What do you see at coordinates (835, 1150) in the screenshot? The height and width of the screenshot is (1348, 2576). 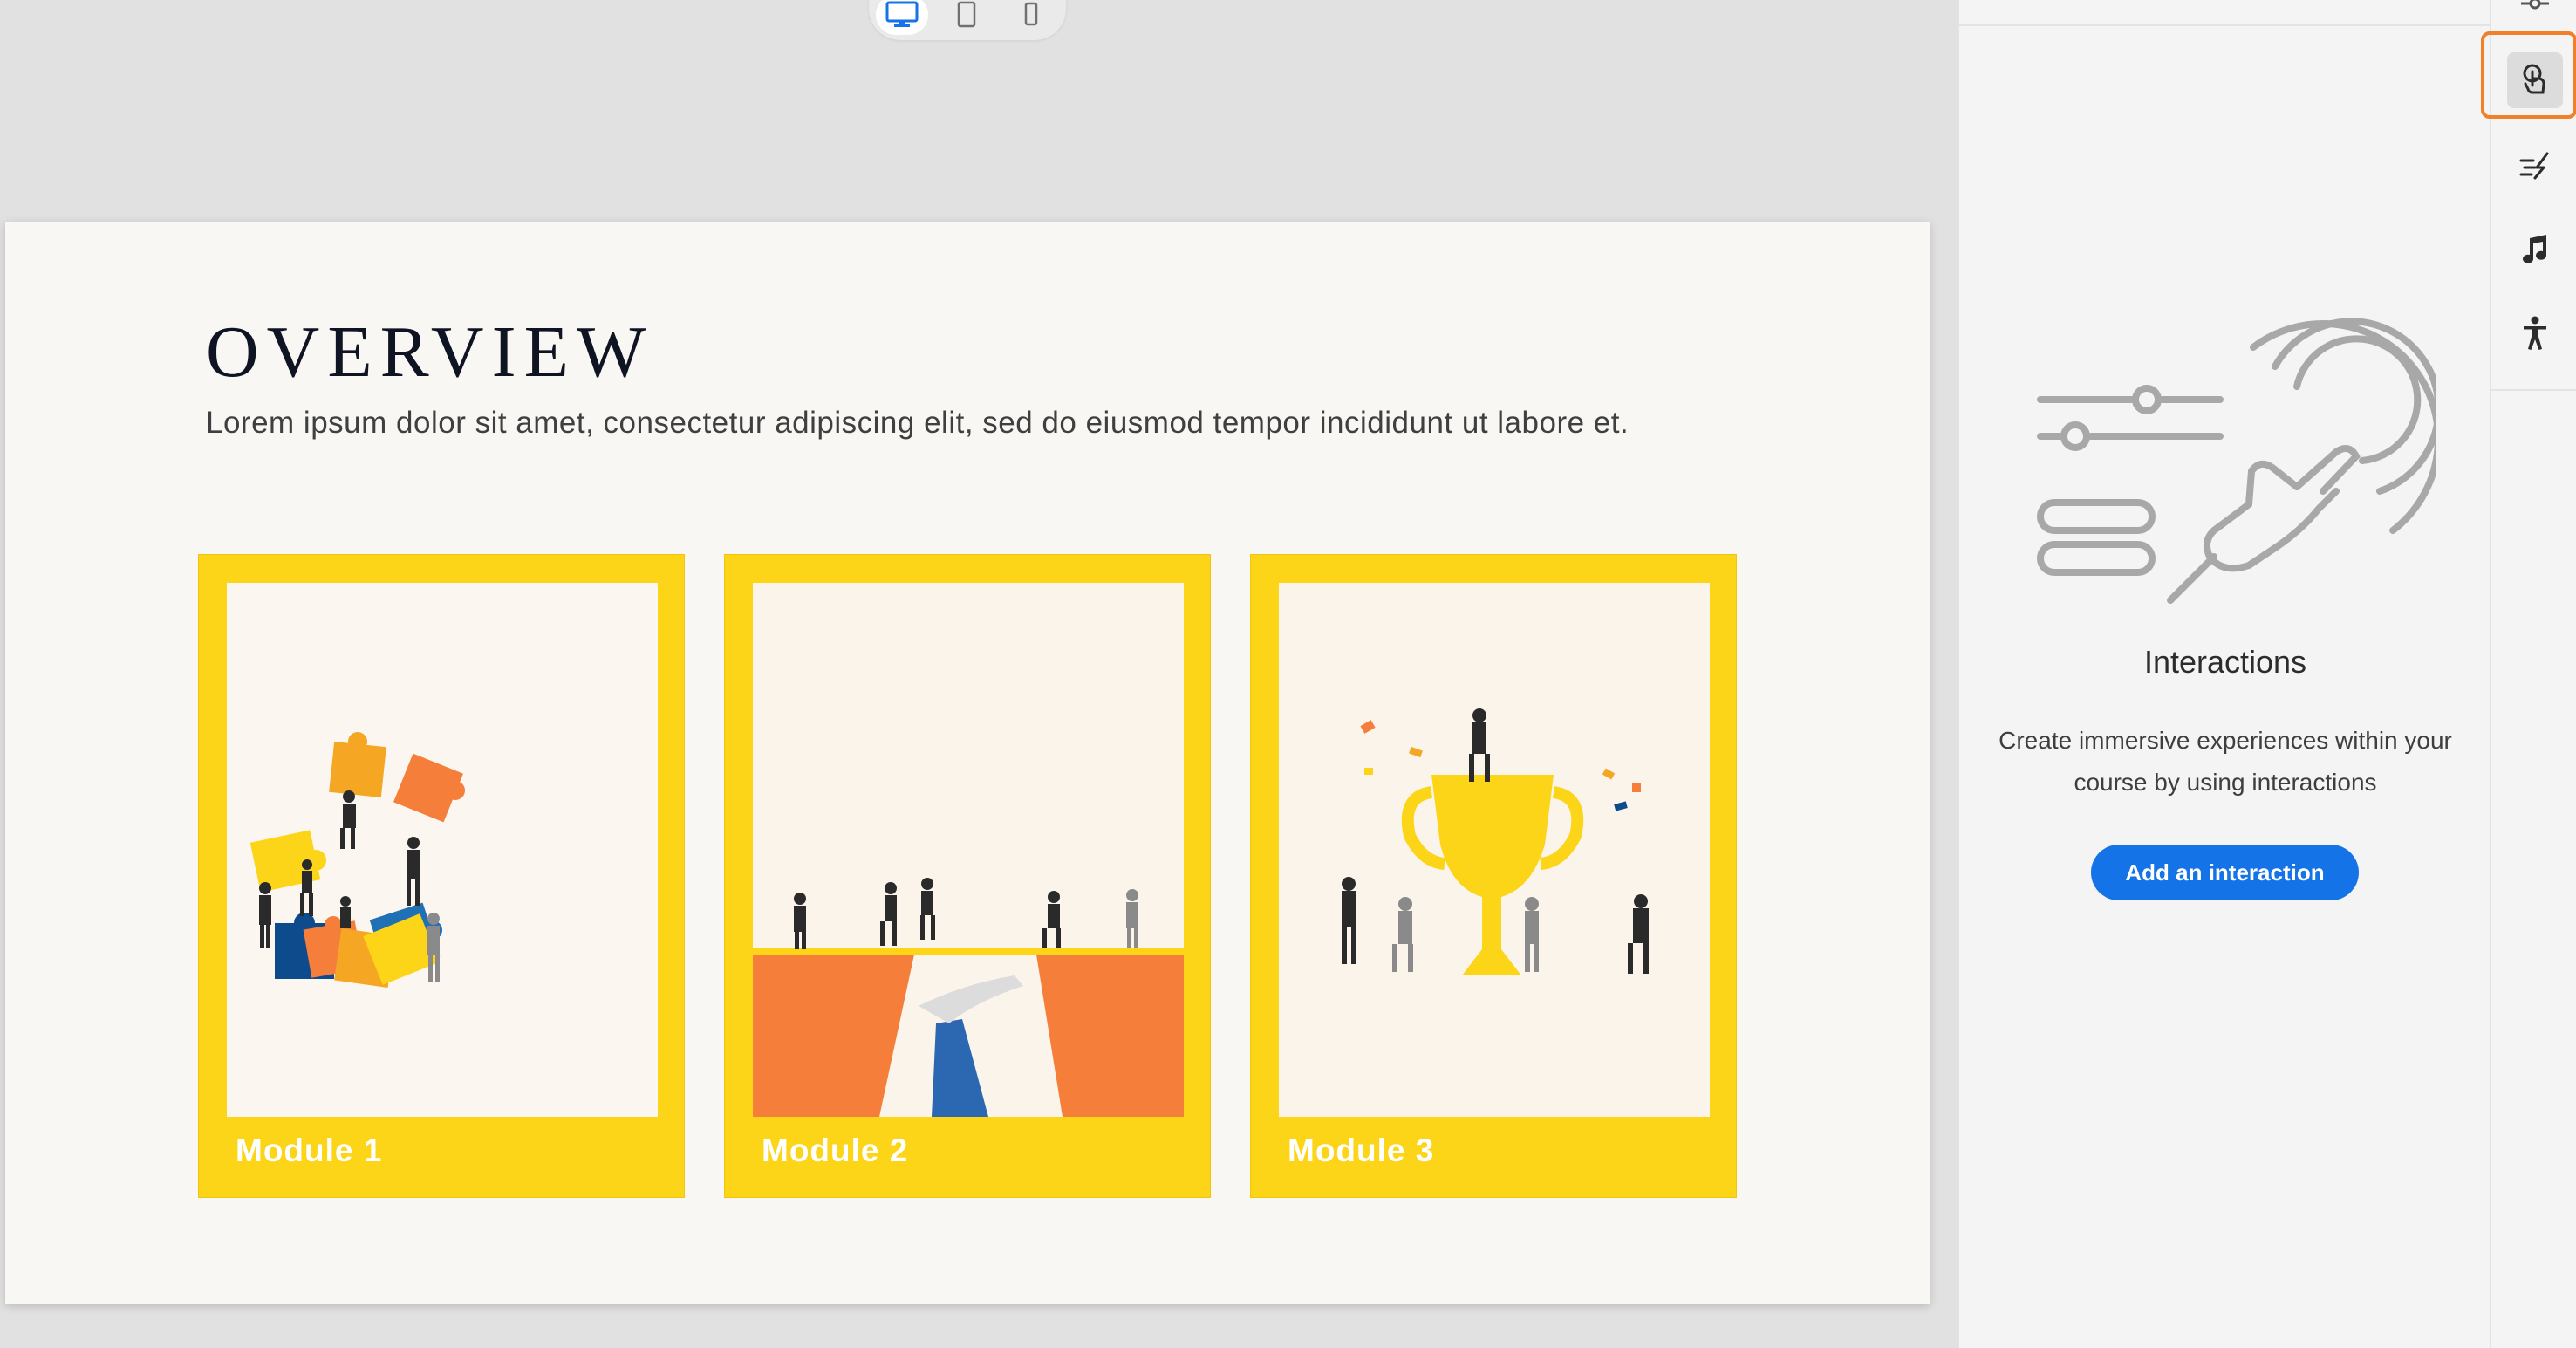 I see `module-label: Module 2` at bounding box center [835, 1150].